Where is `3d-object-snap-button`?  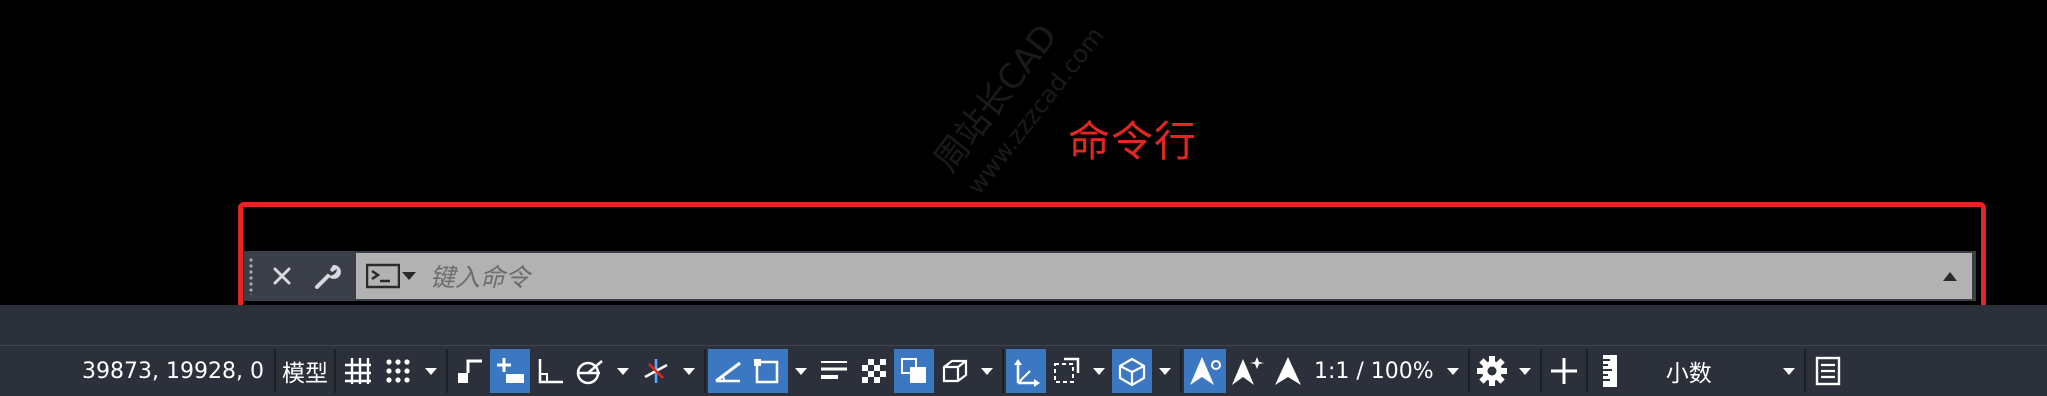 3d-object-snap-button is located at coordinates (954, 371).